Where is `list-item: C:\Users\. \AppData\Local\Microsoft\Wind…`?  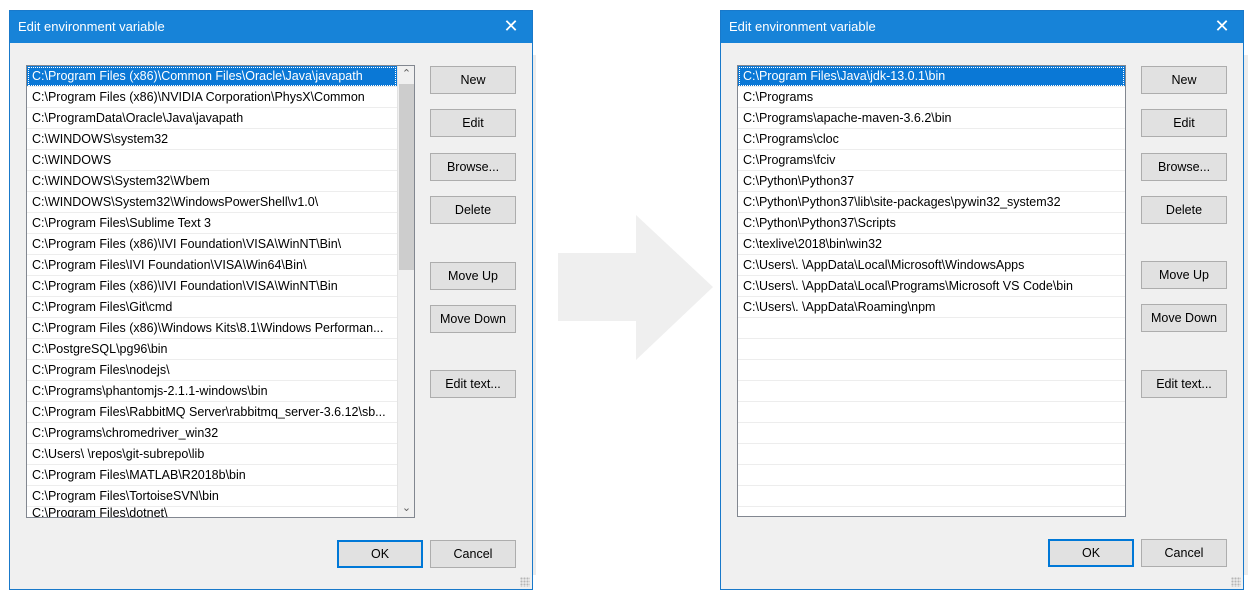
list-item: C:\Users\. \AppData\Local\Microsoft\Wind… is located at coordinates (931, 265).